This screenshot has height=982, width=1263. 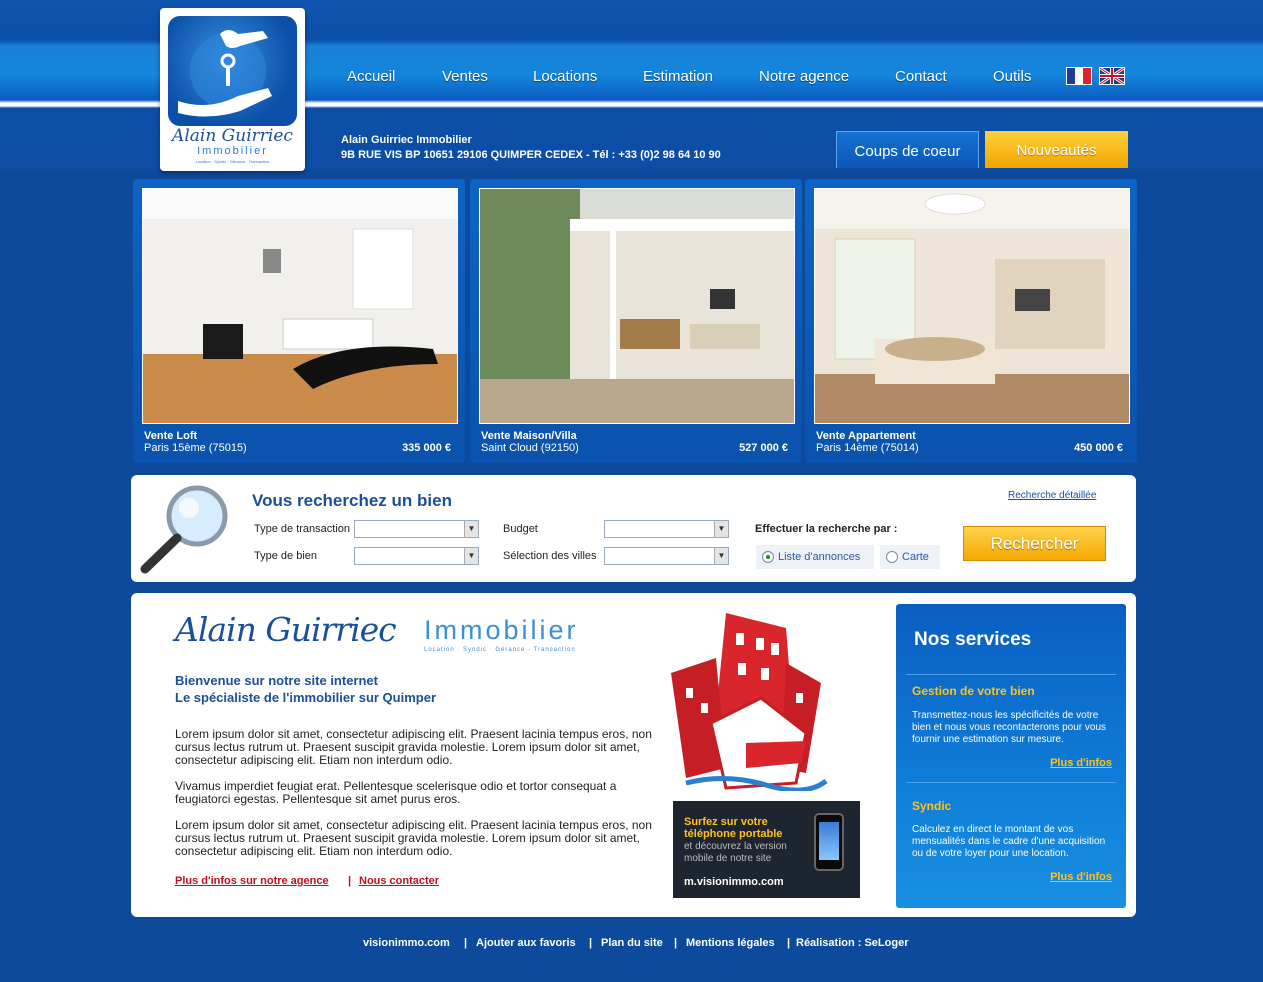 What do you see at coordinates (285, 556) in the screenshot?
I see `property-type-label: Type de bien` at bounding box center [285, 556].